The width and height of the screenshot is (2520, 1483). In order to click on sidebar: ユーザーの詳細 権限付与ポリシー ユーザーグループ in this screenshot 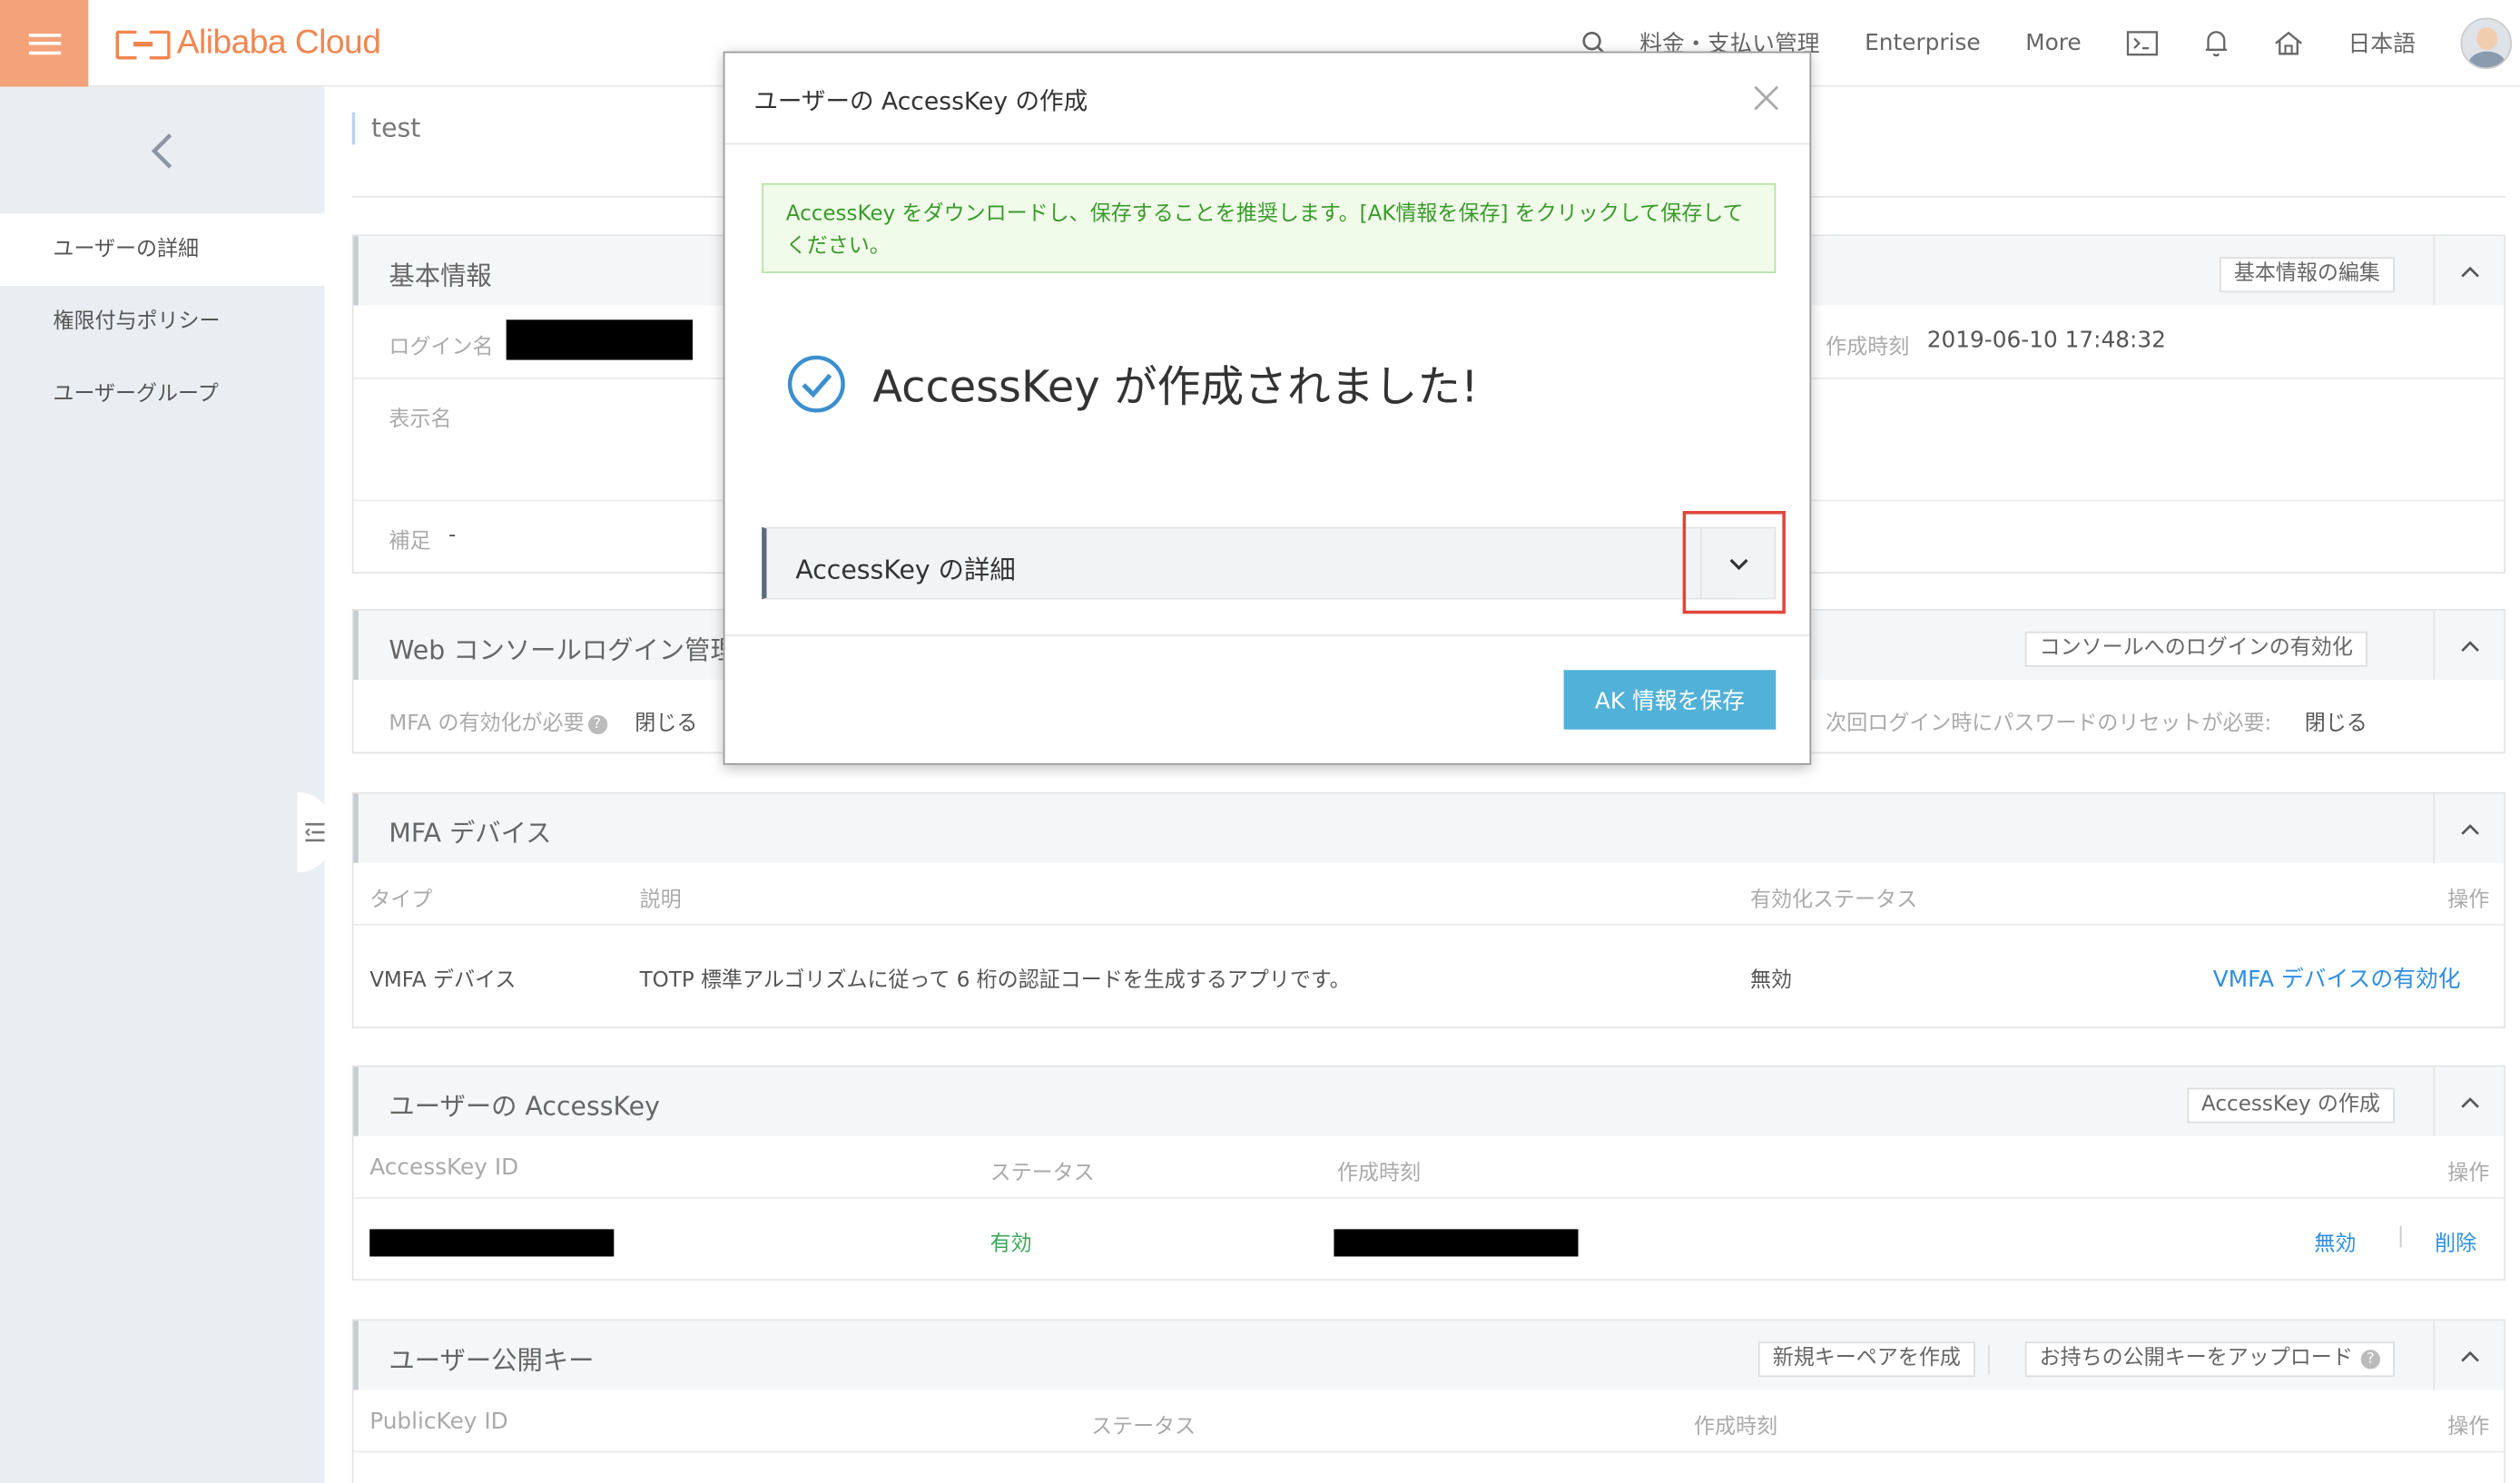, I will do `click(163, 784)`.